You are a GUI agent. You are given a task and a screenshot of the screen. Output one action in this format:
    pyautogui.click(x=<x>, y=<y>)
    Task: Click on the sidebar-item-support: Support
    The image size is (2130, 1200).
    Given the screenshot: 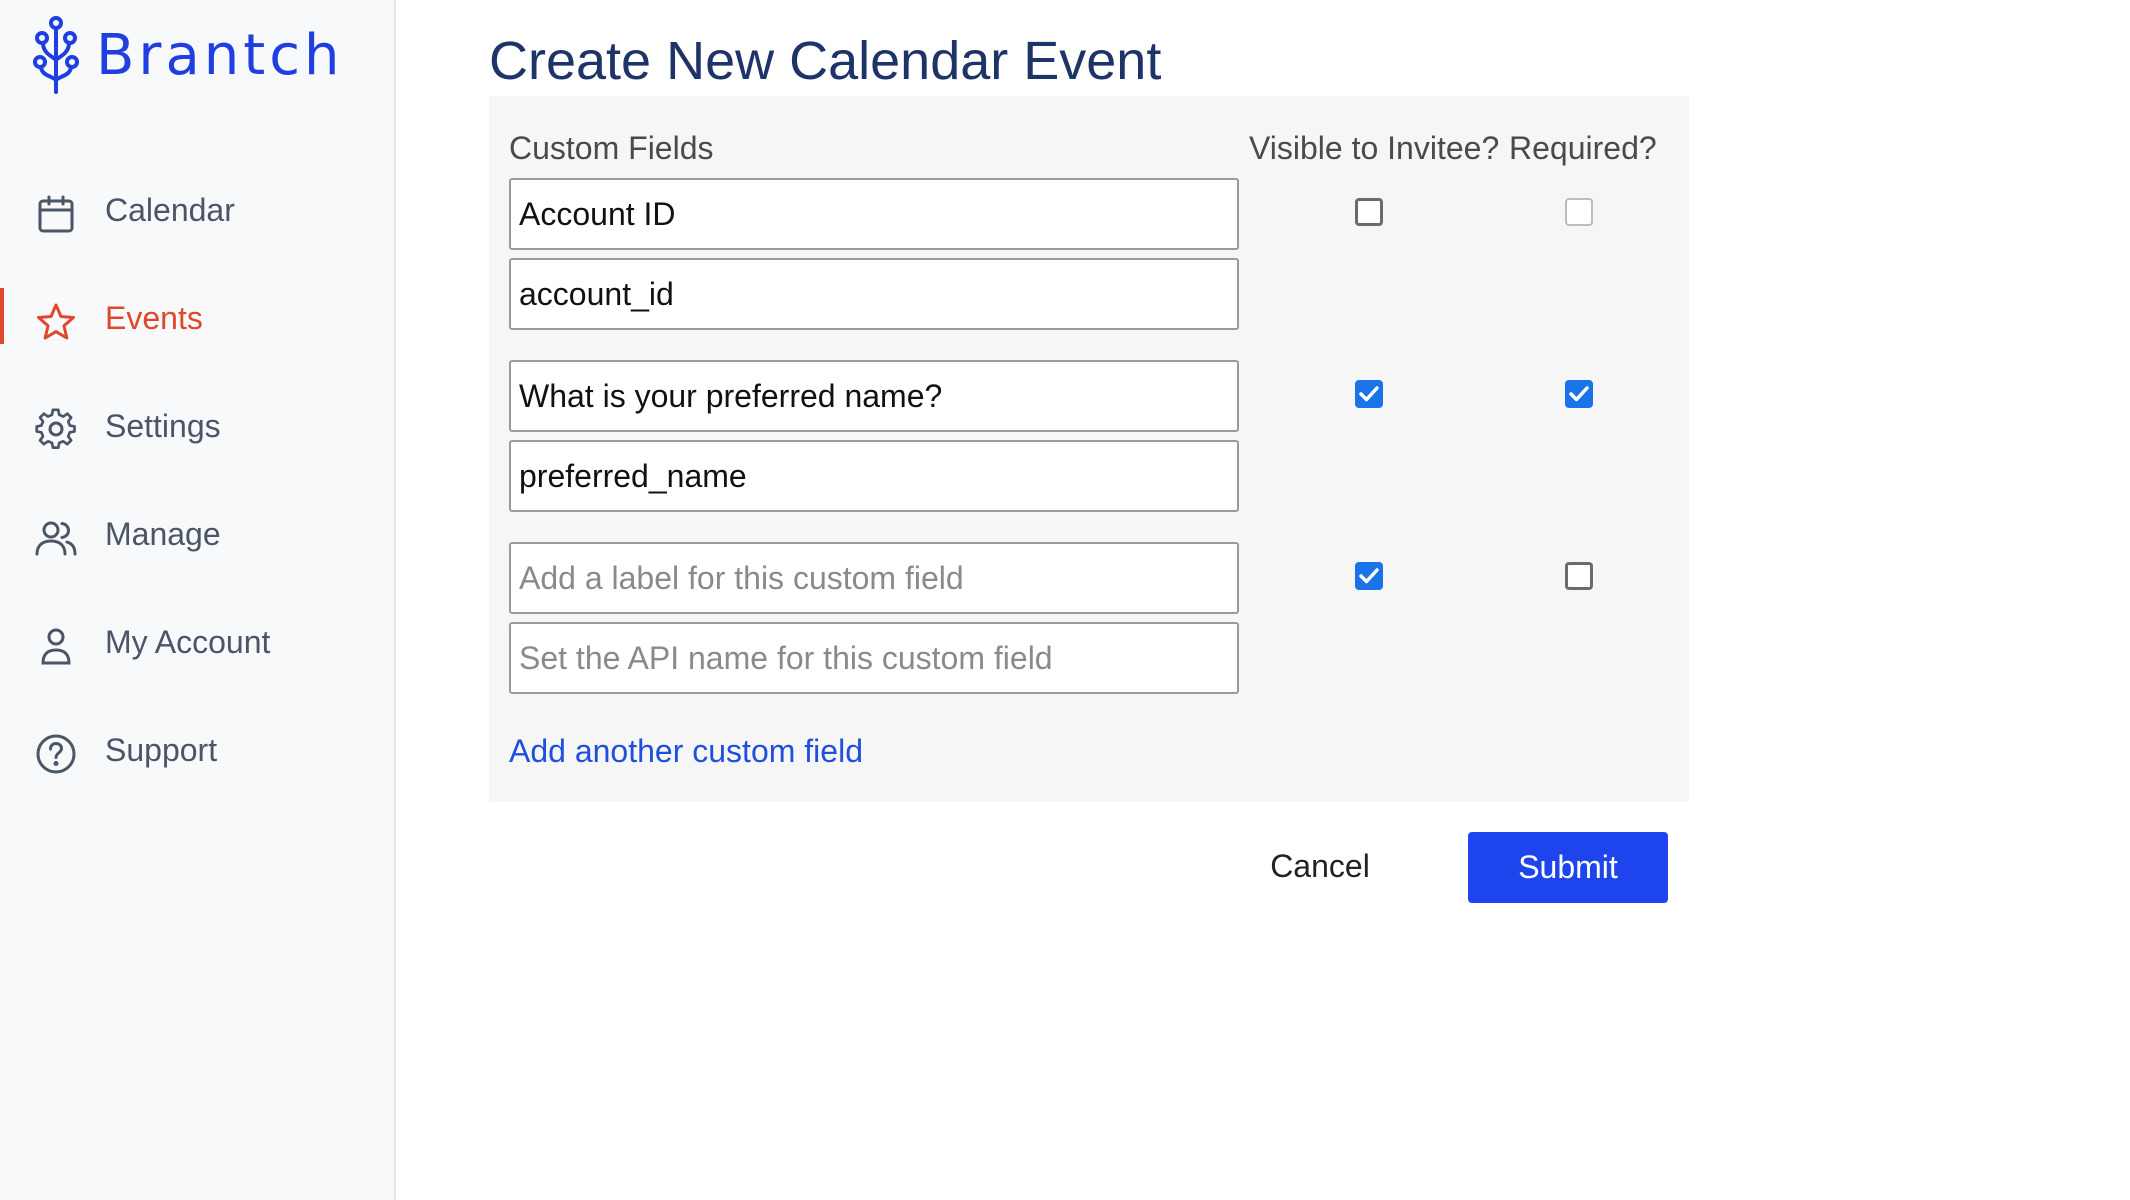 What is the action you would take?
    pyautogui.click(x=197, y=750)
    